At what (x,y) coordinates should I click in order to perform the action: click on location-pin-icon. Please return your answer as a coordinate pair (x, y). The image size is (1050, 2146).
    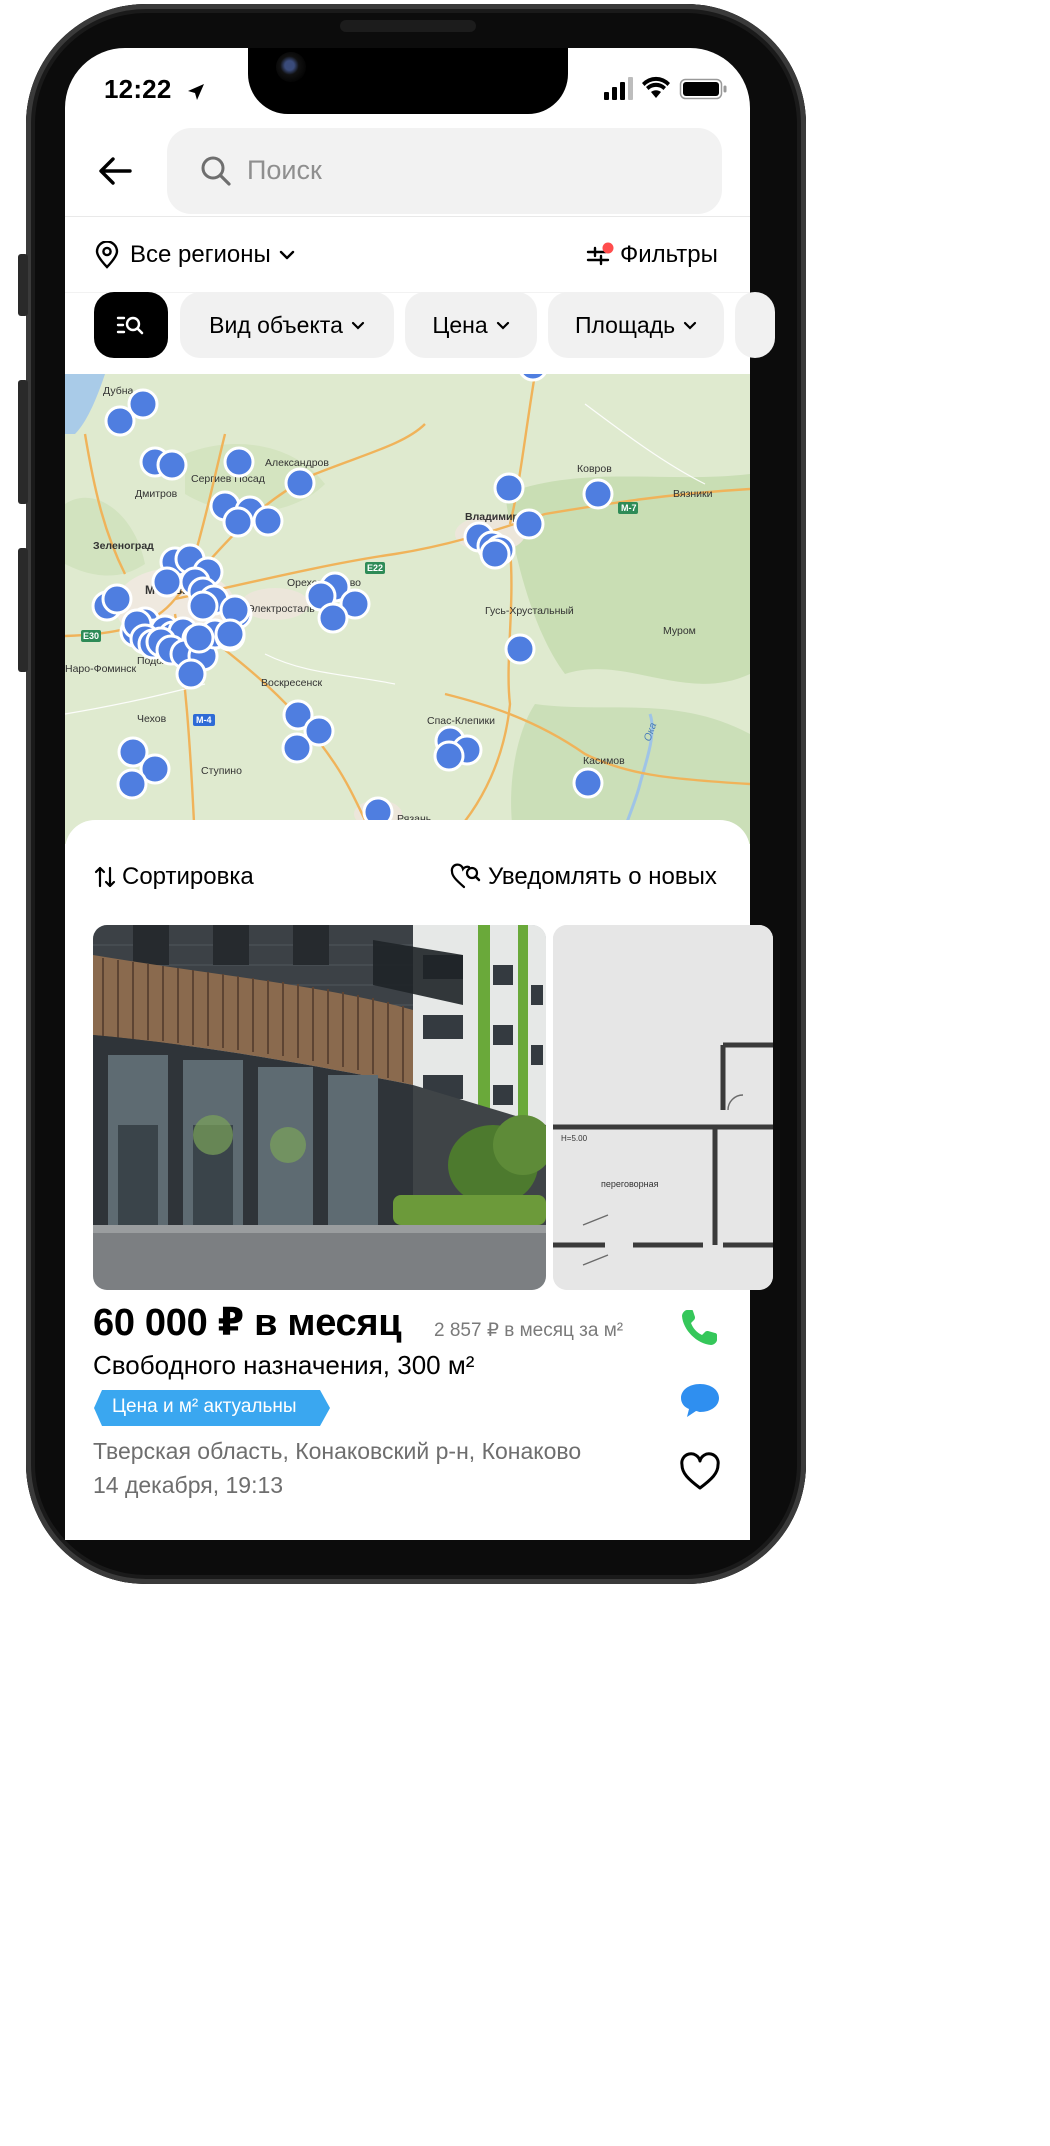
    Looking at the image, I should click on (107, 255).